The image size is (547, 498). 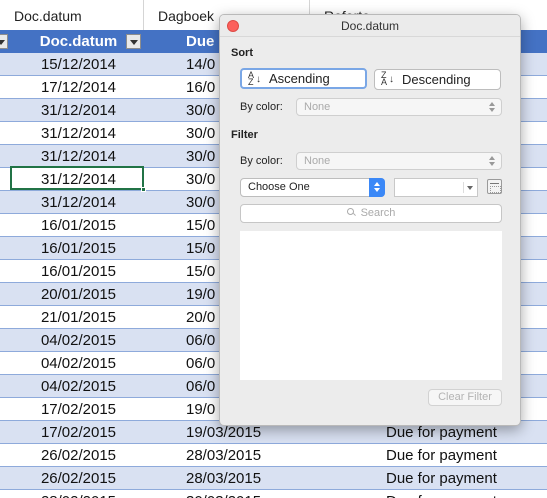 What do you see at coordinates (71, 15) in the screenshot?
I see `column-header-doc-datum: Doc.datum` at bounding box center [71, 15].